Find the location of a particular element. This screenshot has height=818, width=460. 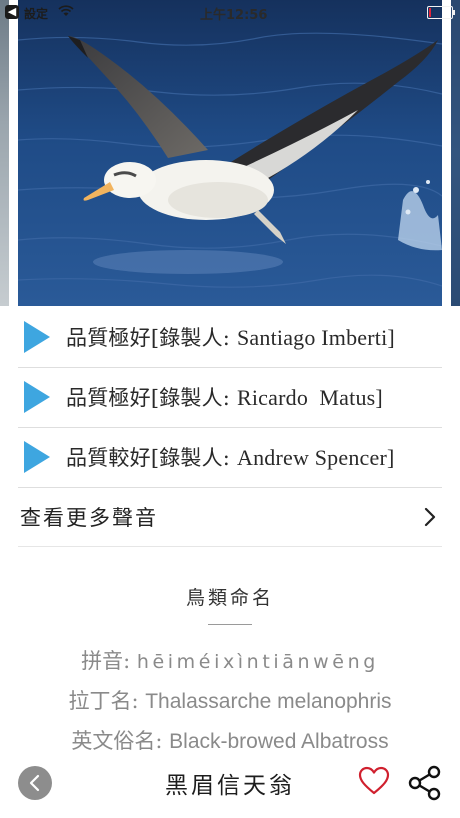

status-carrier: 設定 is located at coordinates (36, 13).